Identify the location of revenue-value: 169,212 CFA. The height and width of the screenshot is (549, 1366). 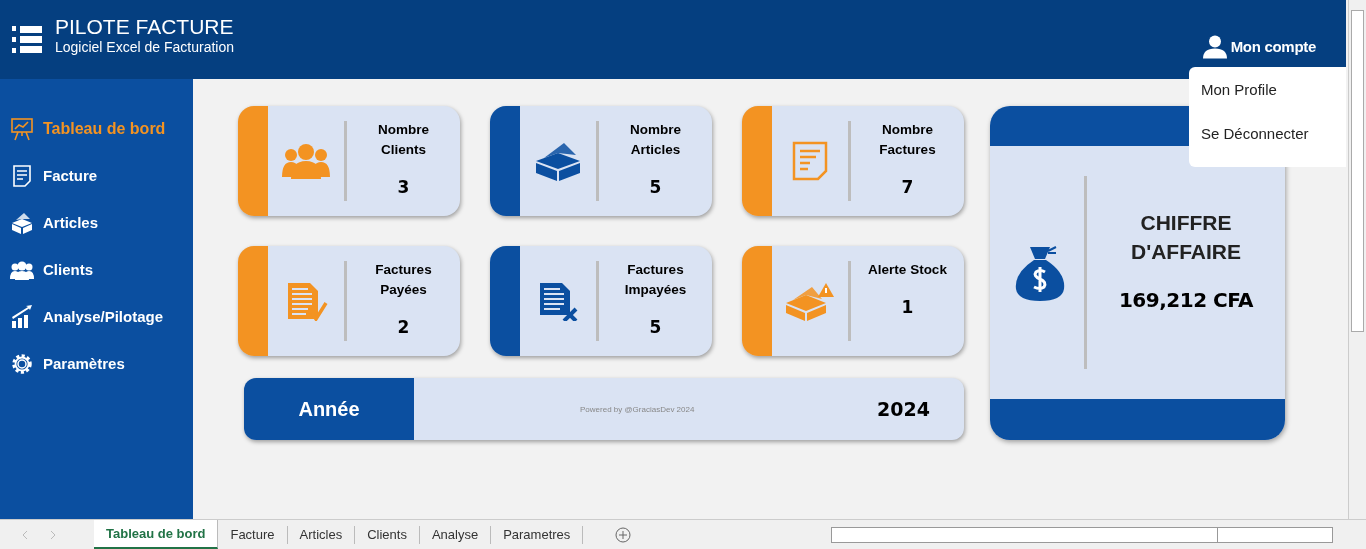
(1186, 300).